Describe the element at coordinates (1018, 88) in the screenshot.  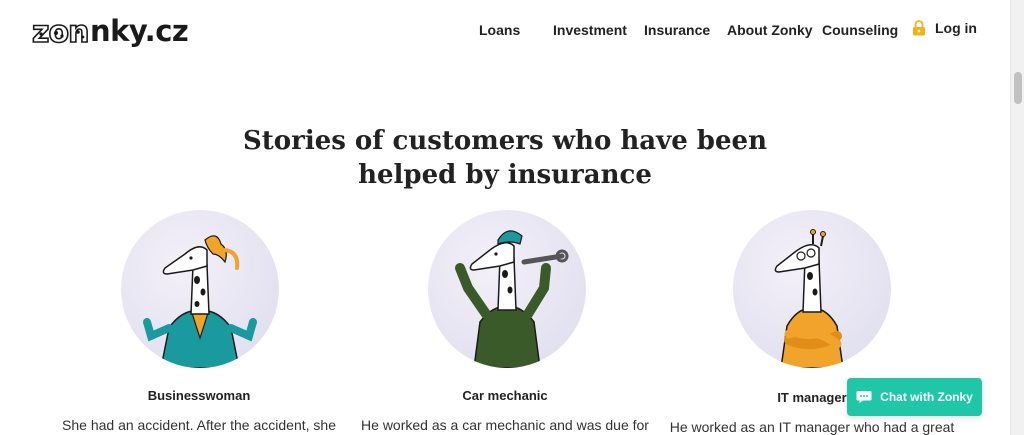
I see `scrollbar-thumb` at that location.